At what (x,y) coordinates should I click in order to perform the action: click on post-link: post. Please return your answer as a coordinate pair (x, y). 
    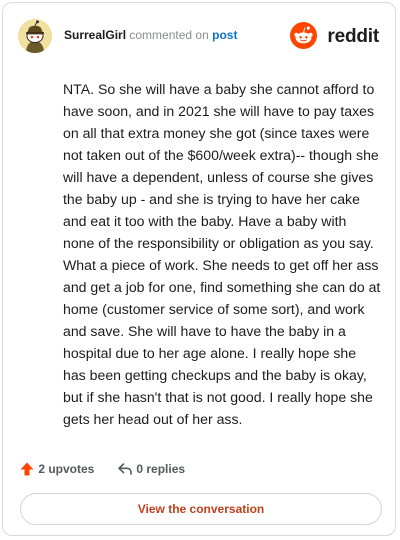
    Looking at the image, I should click on (224, 35).